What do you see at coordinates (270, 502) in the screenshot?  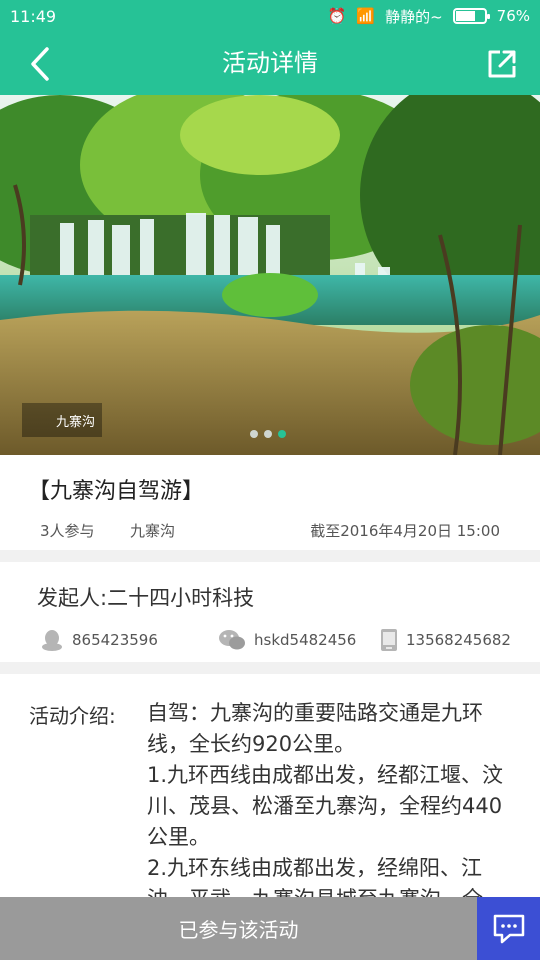 I see `event-summary-card: 【九寨沟自驾游】 3人参与 九寨沟 截至2016年4月20日 15:00` at bounding box center [270, 502].